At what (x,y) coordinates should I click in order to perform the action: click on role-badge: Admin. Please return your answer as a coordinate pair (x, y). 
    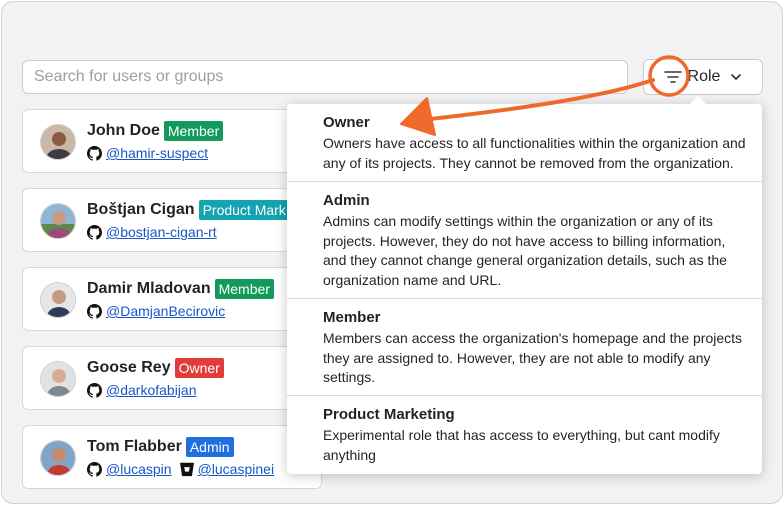
    Looking at the image, I should click on (209, 447).